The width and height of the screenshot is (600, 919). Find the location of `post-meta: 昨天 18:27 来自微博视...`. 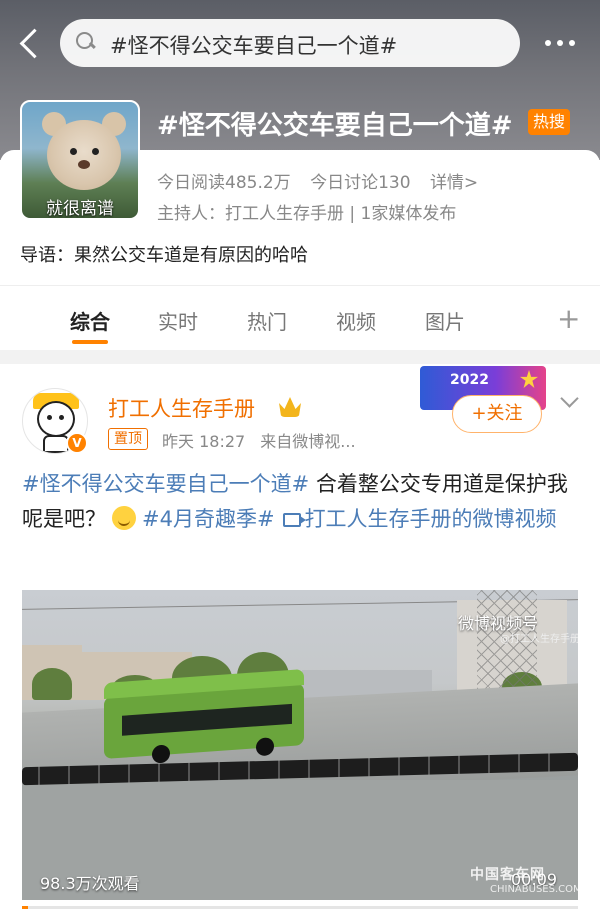

post-meta: 昨天 18:27 来自微博视... is located at coordinates (264, 440).